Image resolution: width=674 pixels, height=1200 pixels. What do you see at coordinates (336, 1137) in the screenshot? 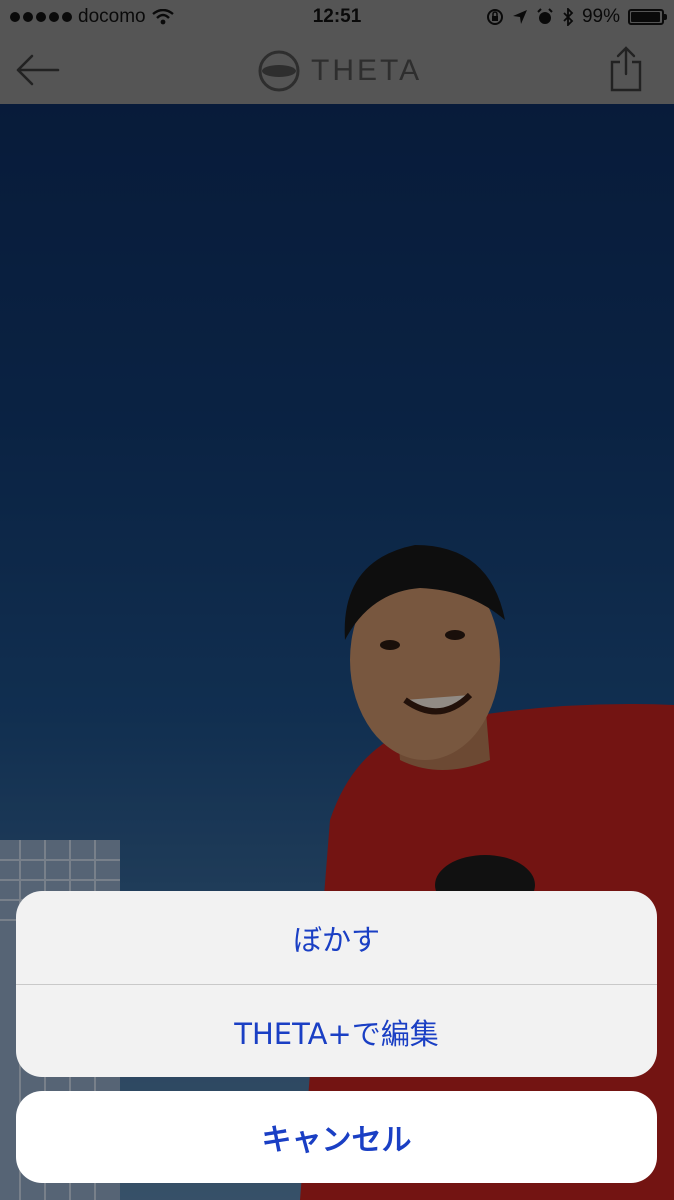
I see `cancel-button: キャンセル` at bounding box center [336, 1137].